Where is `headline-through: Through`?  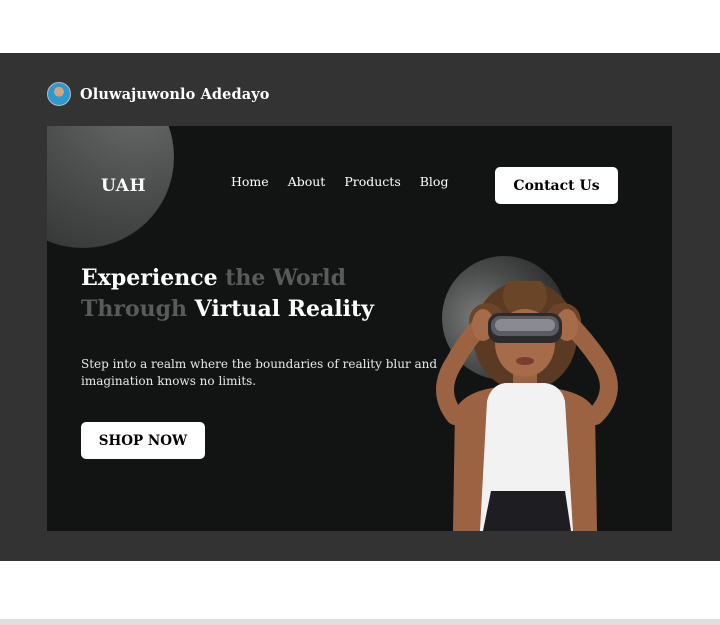 headline-through: Through is located at coordinates (134, 309).